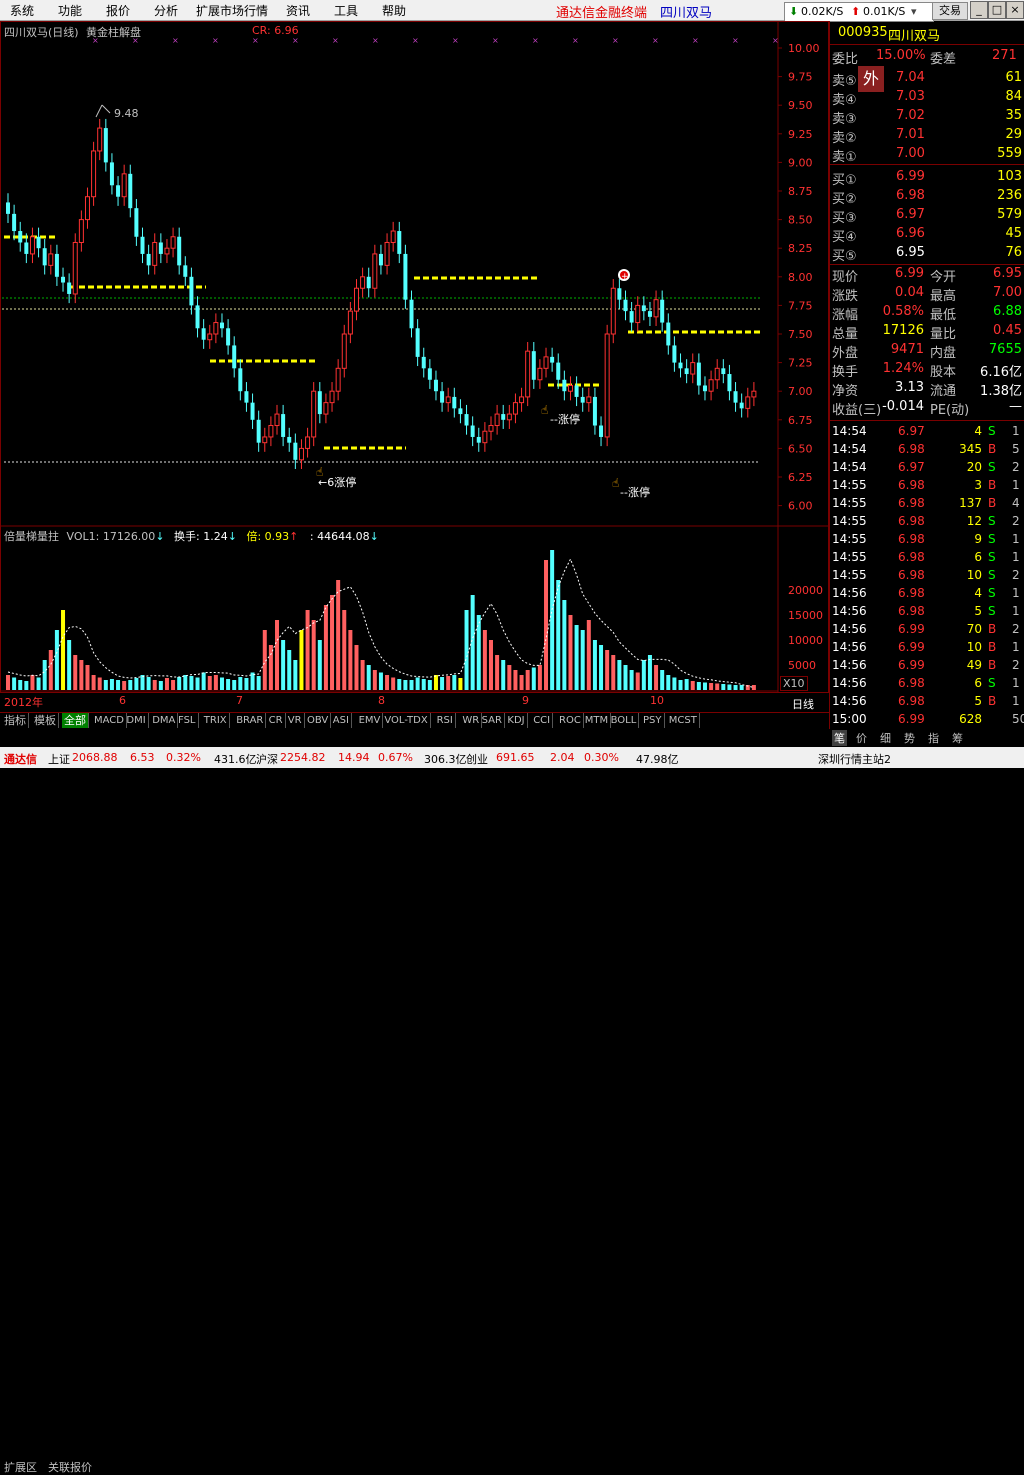 Image resolution: width=1024 pixels, height=1475 pixels. What do you see at coordinates (978, 539) in the screenshot?
I see `tick-volume: 9` at bounding box center [978, 539].